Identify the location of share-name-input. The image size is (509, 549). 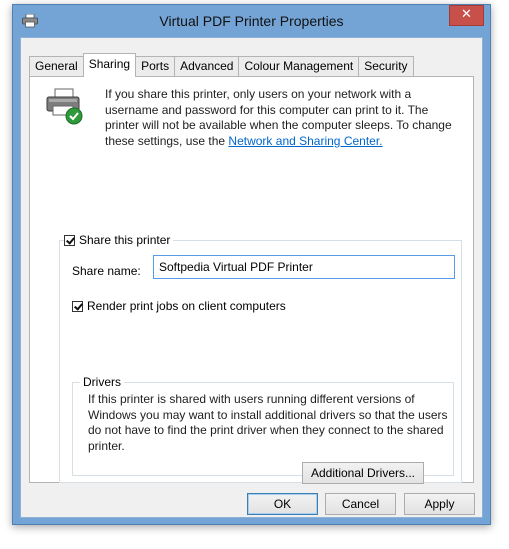
(304, 267).